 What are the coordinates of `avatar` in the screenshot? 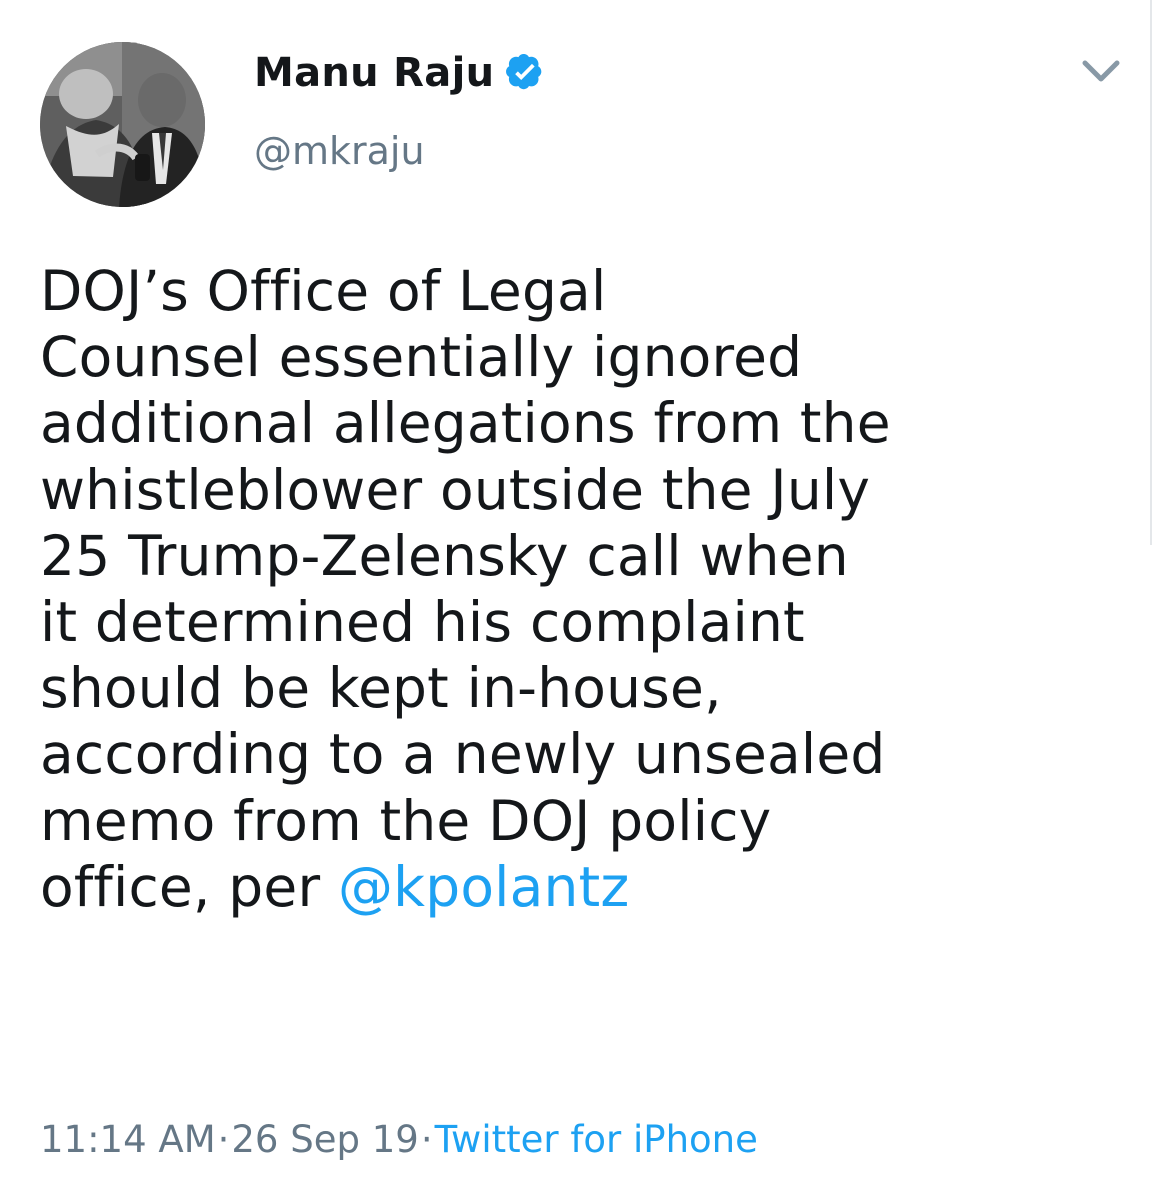 It's located at (122, 124).